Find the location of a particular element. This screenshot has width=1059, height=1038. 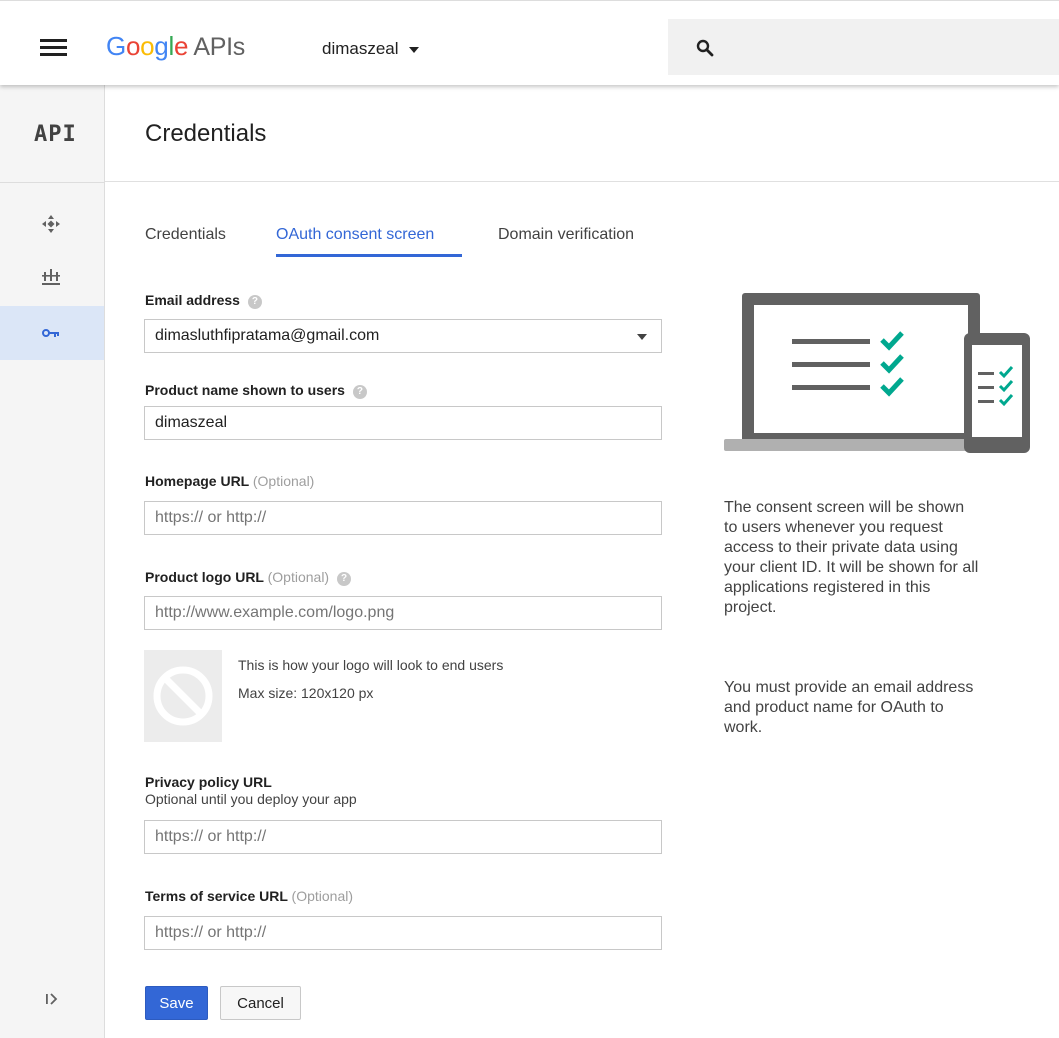

product-name-label-text: Product name shown to users is located at coordinates (245, 390).